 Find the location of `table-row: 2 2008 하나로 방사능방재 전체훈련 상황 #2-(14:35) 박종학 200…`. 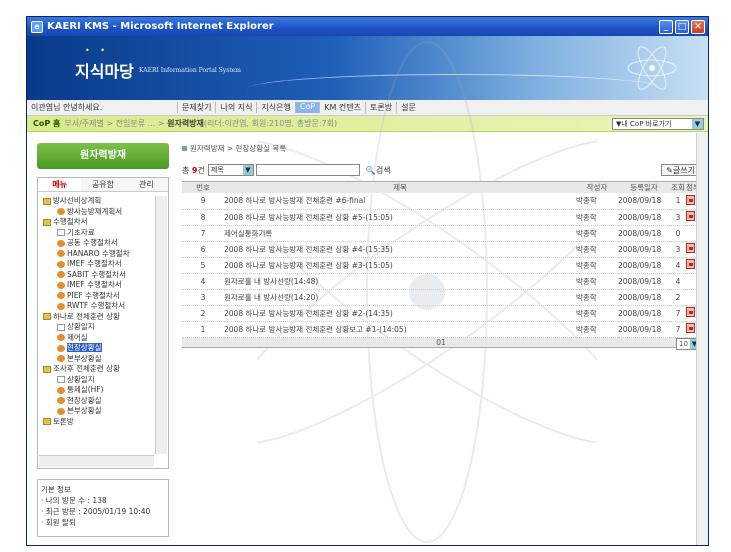

table-row: 2 2008 하나로 방사능방재 전체훈련 상황 #2-(14:35) 박종학 200… is located at coordinates (441, 313).